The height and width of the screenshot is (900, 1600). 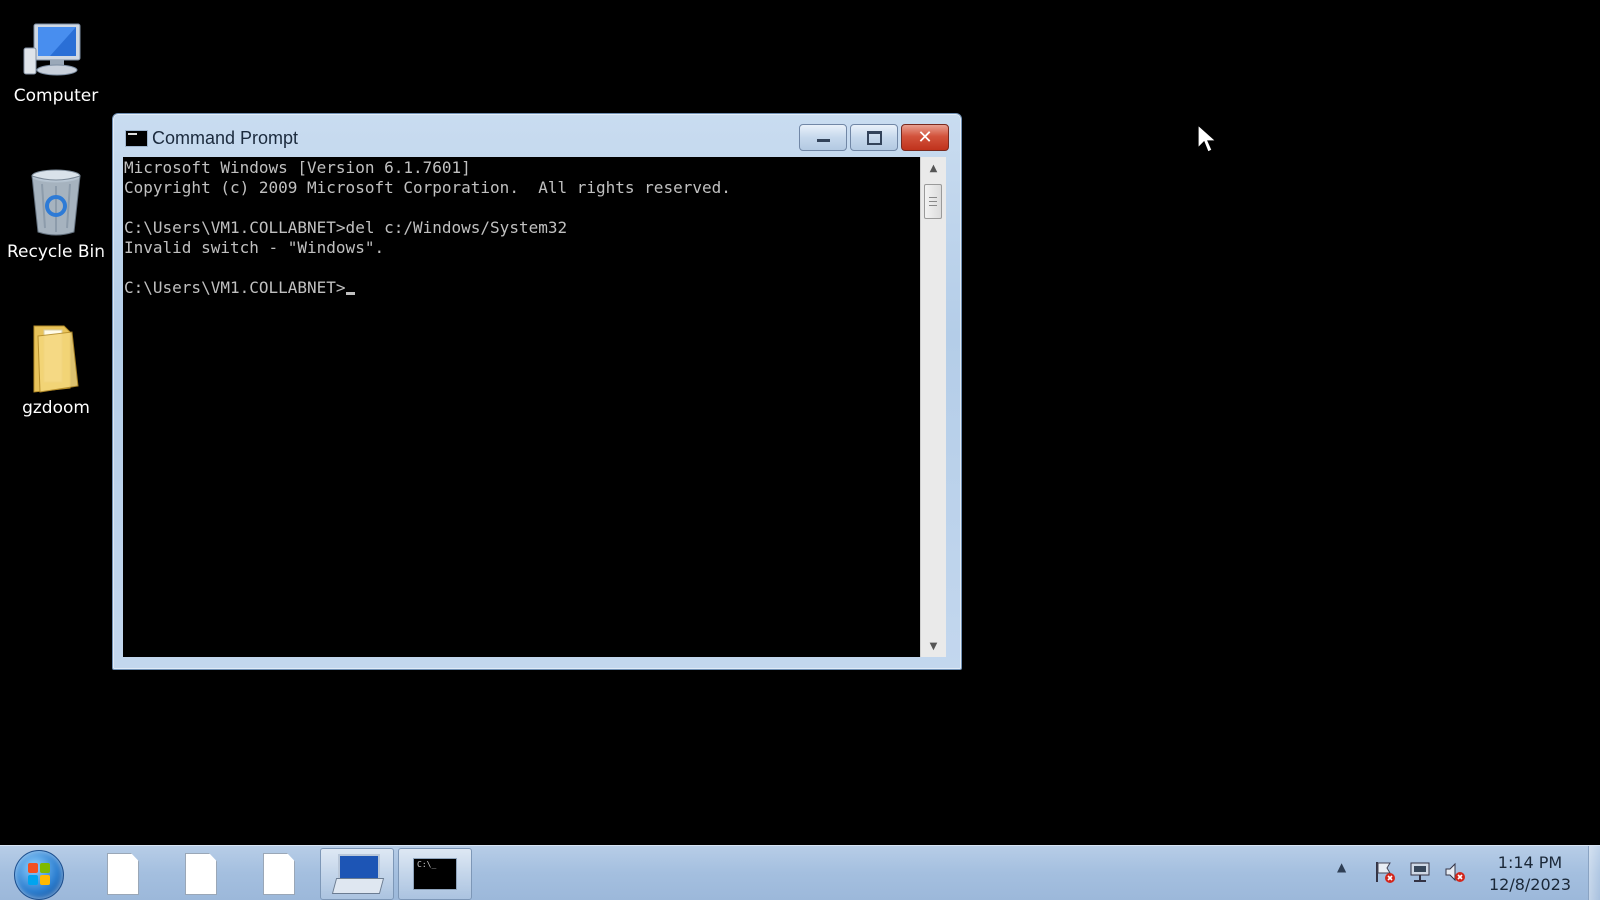 I want to click on minimize-button, so click(x=823, y=137).